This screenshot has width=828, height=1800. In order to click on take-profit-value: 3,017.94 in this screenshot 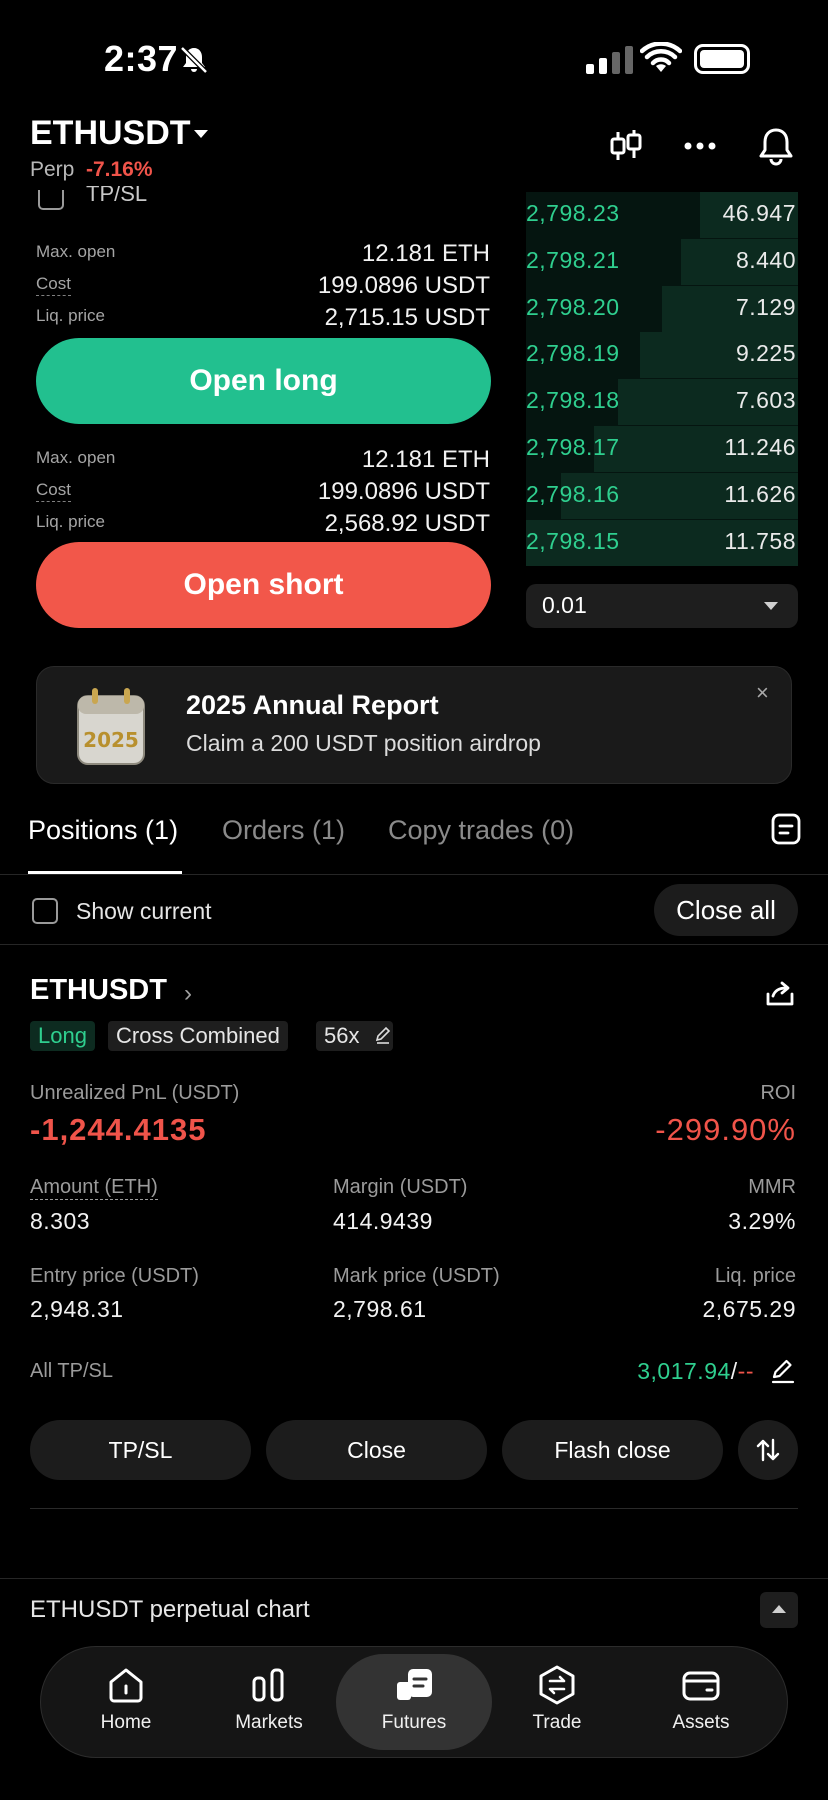, I will do `click(684, 1371)`.